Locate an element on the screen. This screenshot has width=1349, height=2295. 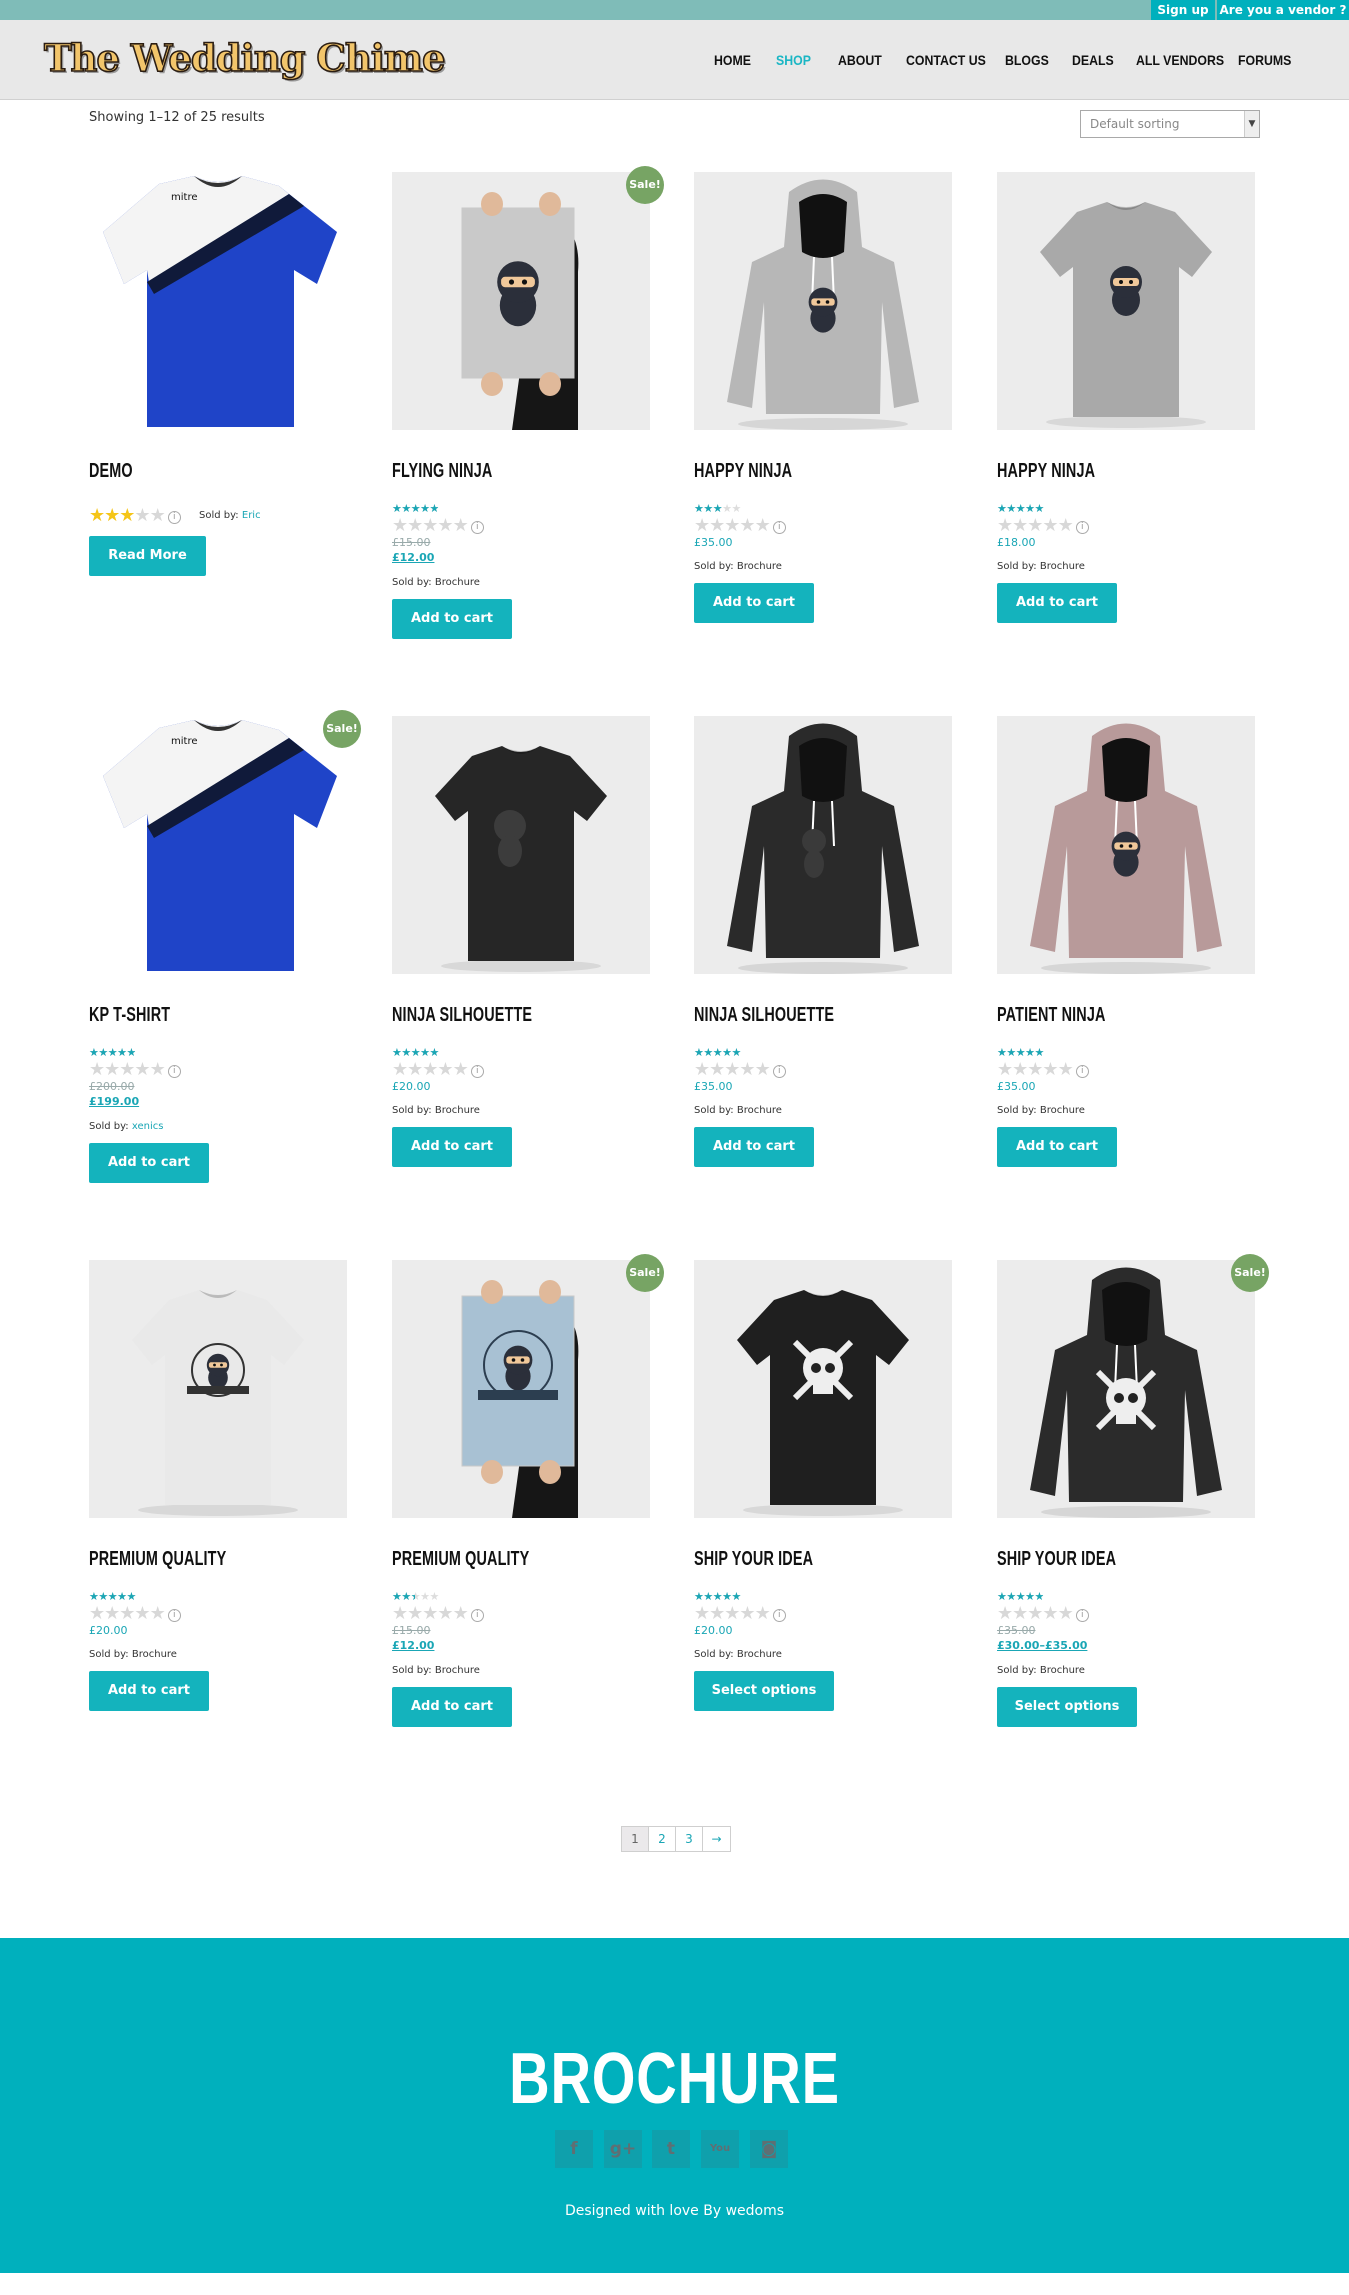
footer-credit: Designed with love By wedoms is located at coordinates (674, 2211).